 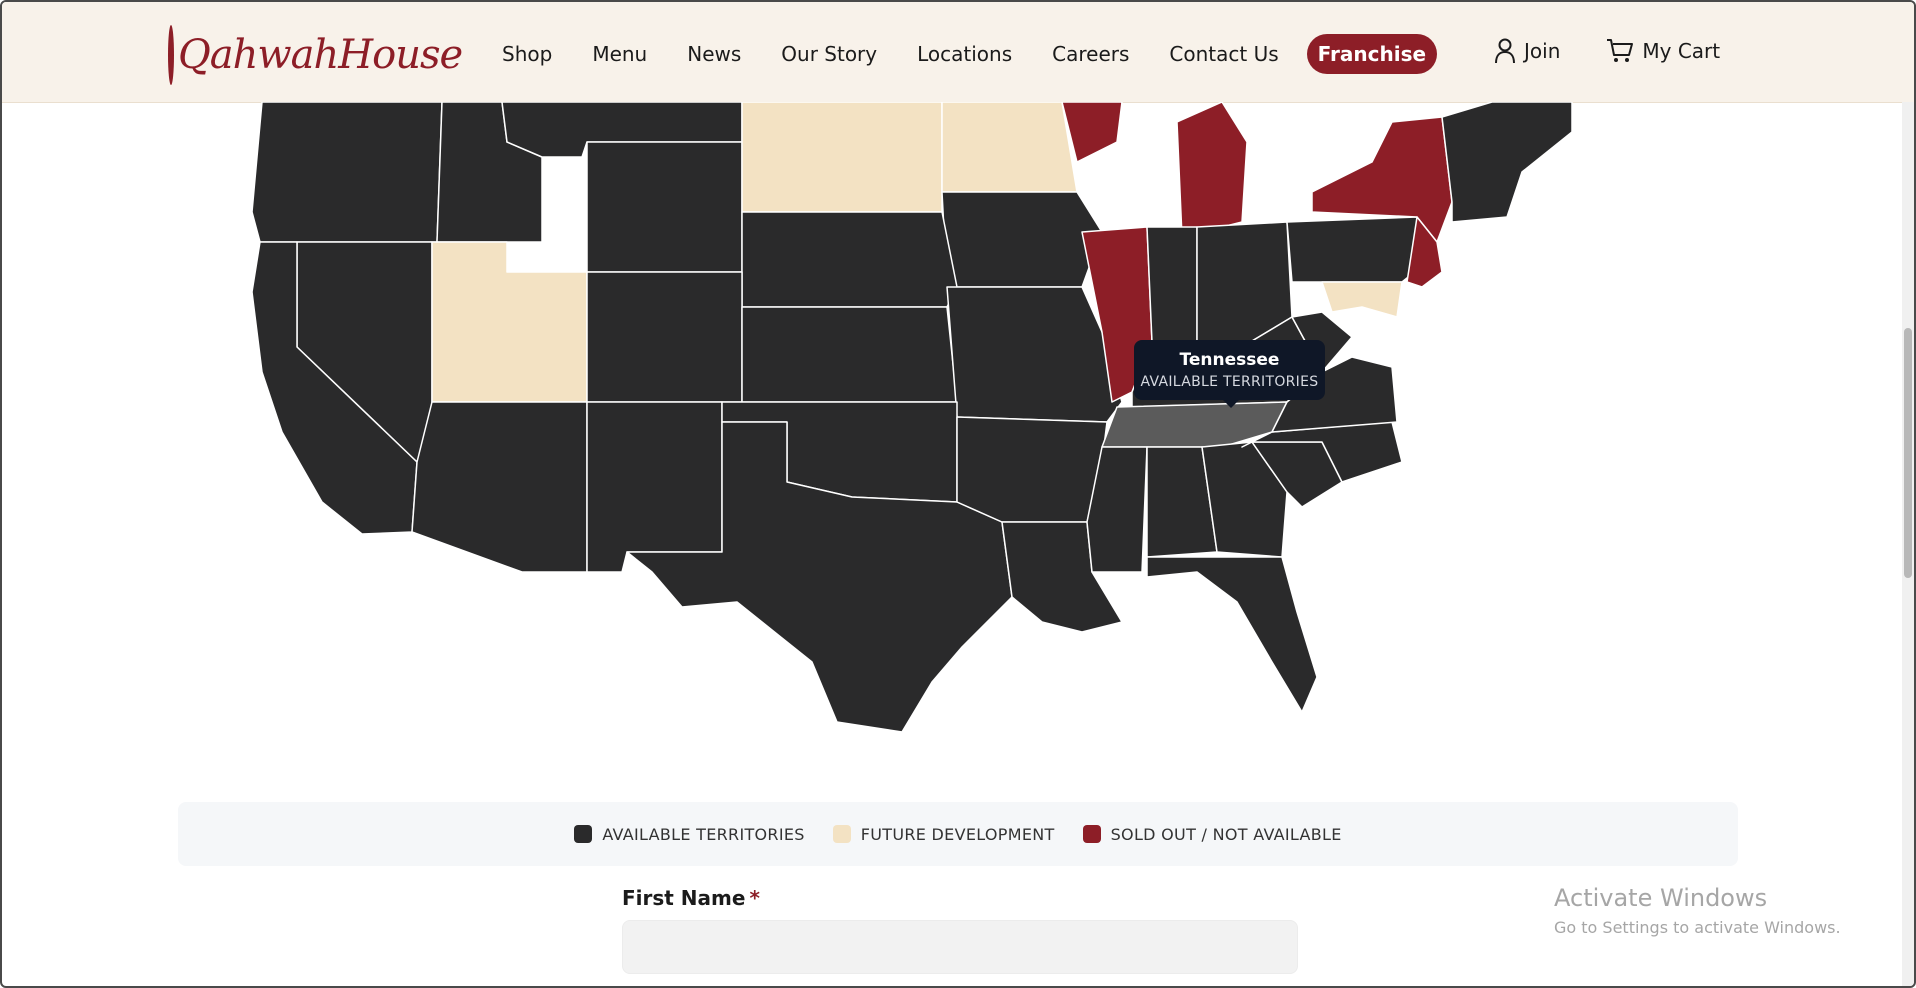 What do you see at coordinates (1226, 834) in the screenshot?
I see `legend-label-sold-out: SOLD OUT / NOT AVAILABLE` at bounding box center [1226, 834].